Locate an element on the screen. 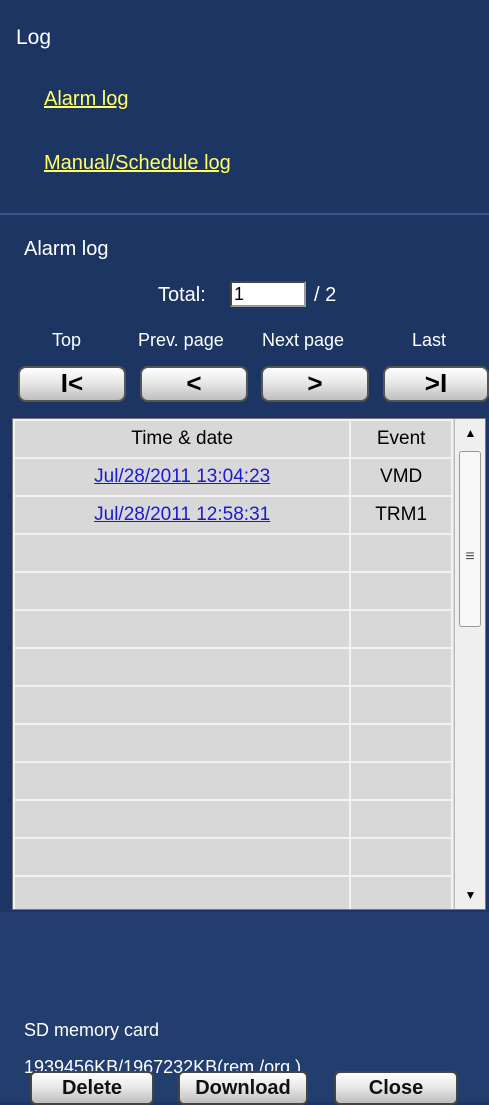  prev-page-label: Prev. page is located at coordinates (181, 340).